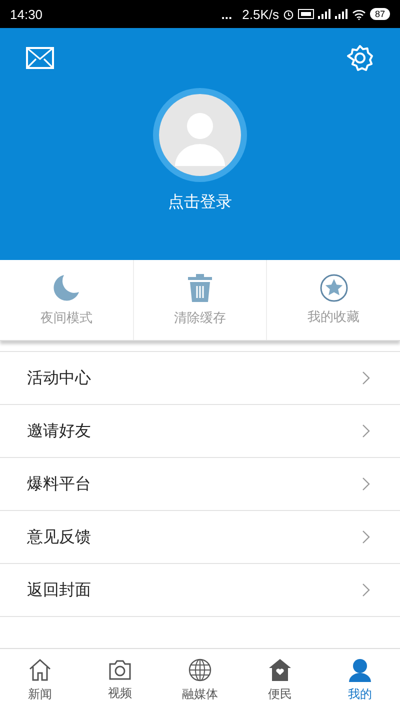  What do you see at coordinates (200, 202) in the screenshot?
I see `login-link: 点击登录` at bounding box center [200, 202].